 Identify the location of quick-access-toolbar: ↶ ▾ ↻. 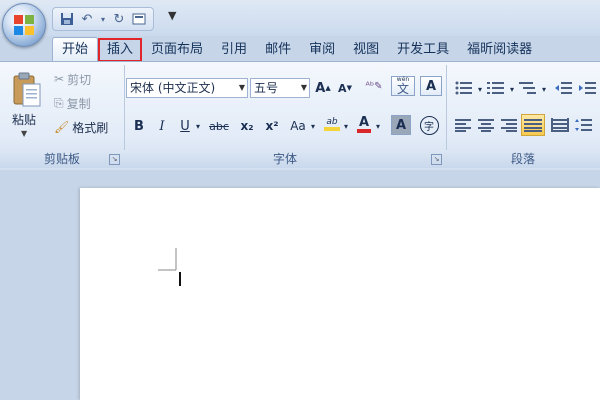
(103, 19).